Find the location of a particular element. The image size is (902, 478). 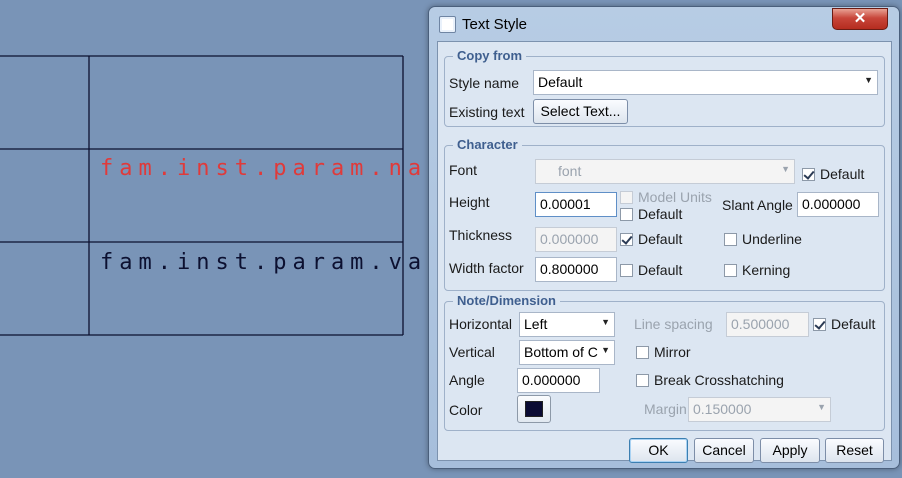

kerning-label: Kerning is located at coordinates (766, 270).